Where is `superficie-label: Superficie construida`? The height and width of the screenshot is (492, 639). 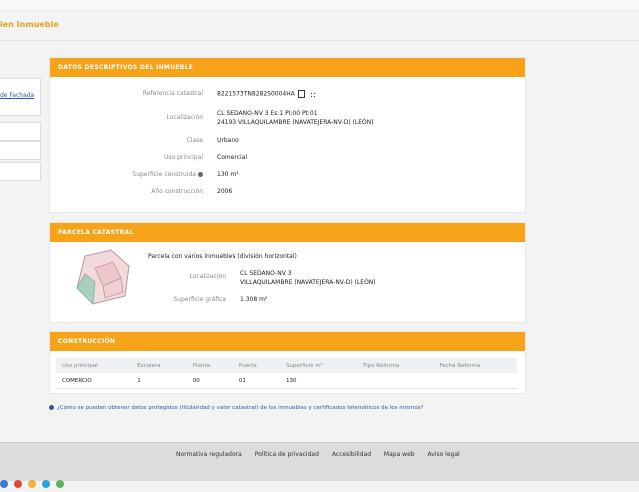
superficie-label: Superficie construida is located at coordinates (160, 174).